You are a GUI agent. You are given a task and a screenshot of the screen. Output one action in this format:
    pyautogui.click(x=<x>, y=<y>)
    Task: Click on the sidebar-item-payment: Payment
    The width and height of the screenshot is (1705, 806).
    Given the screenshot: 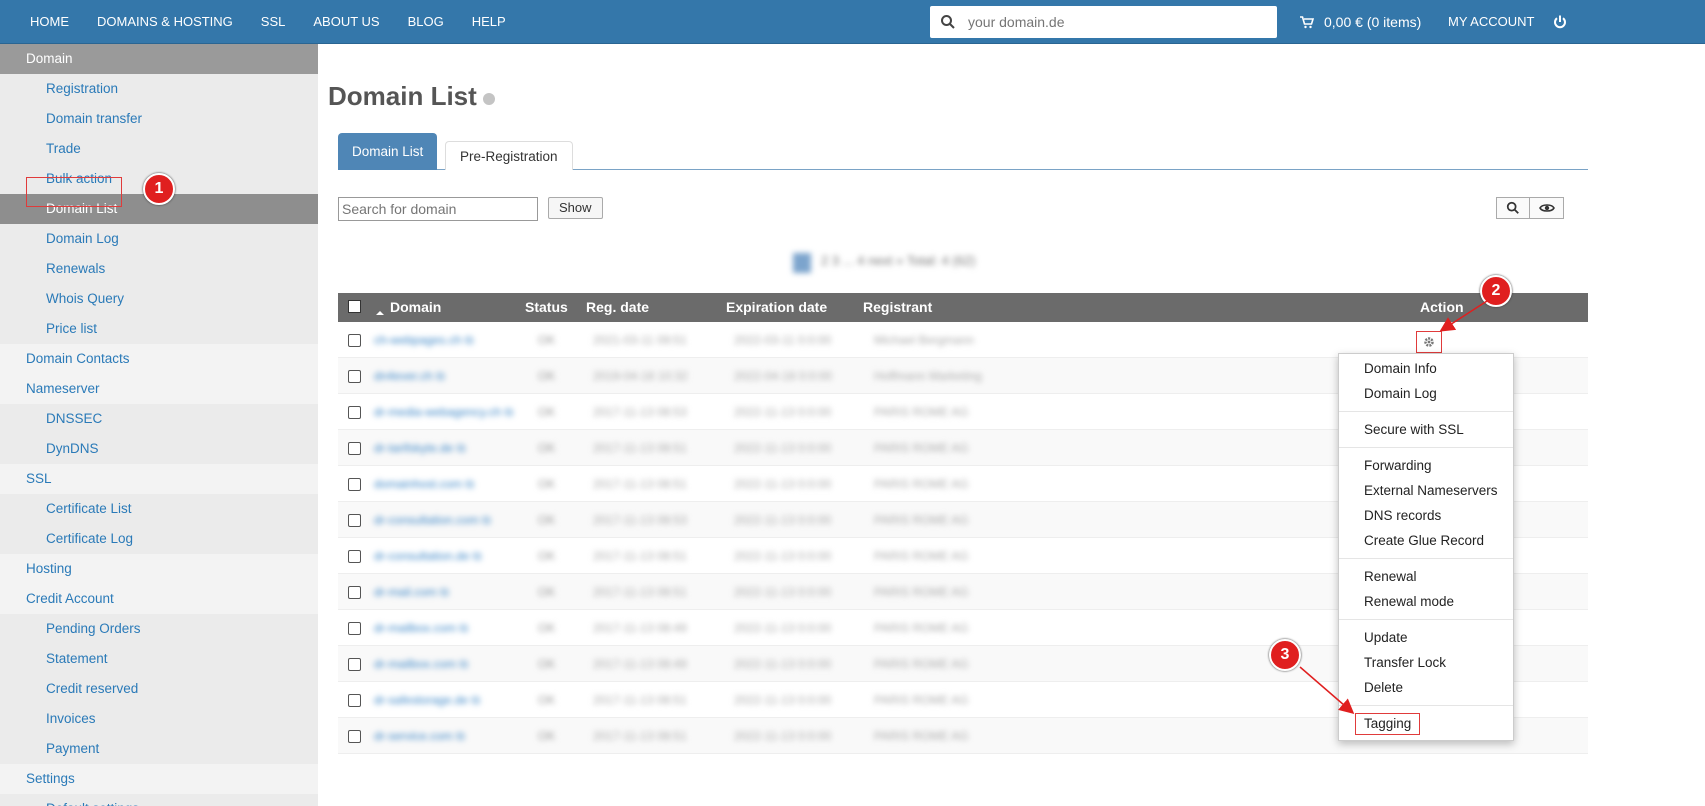 What is the action you would take?
    pyautogui.click(x=159, y=749)
    